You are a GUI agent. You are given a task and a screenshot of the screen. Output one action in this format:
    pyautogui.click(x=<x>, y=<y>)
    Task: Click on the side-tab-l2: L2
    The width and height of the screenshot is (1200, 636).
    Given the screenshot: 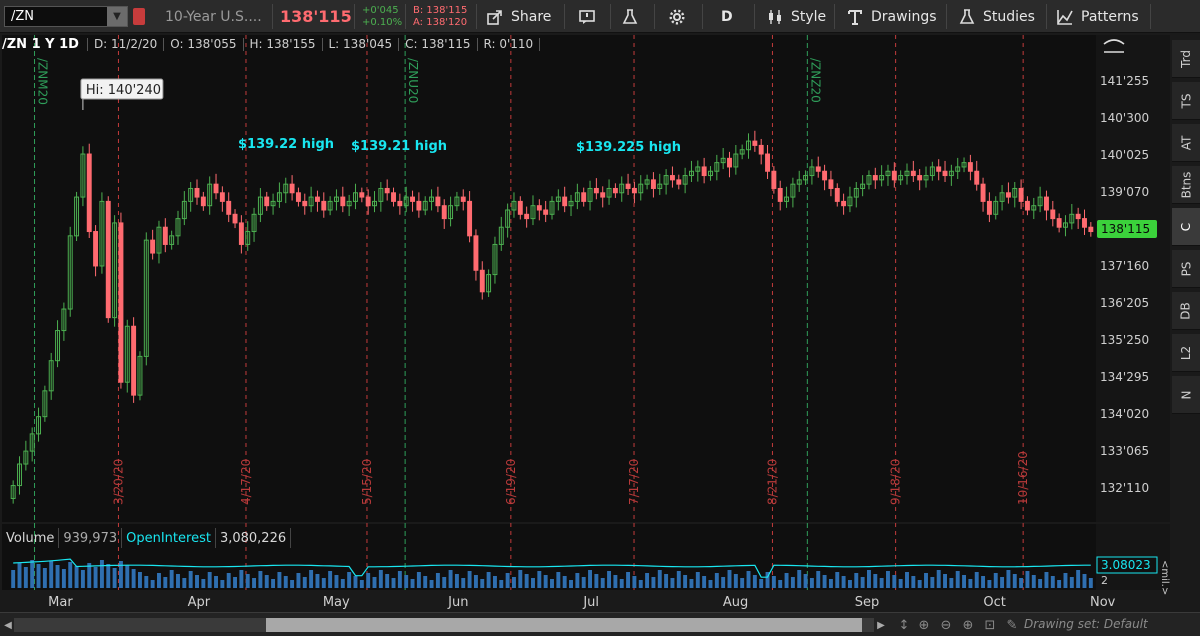 What is the action you would take?
    pyautogui.click(x=1186, y=353)
    